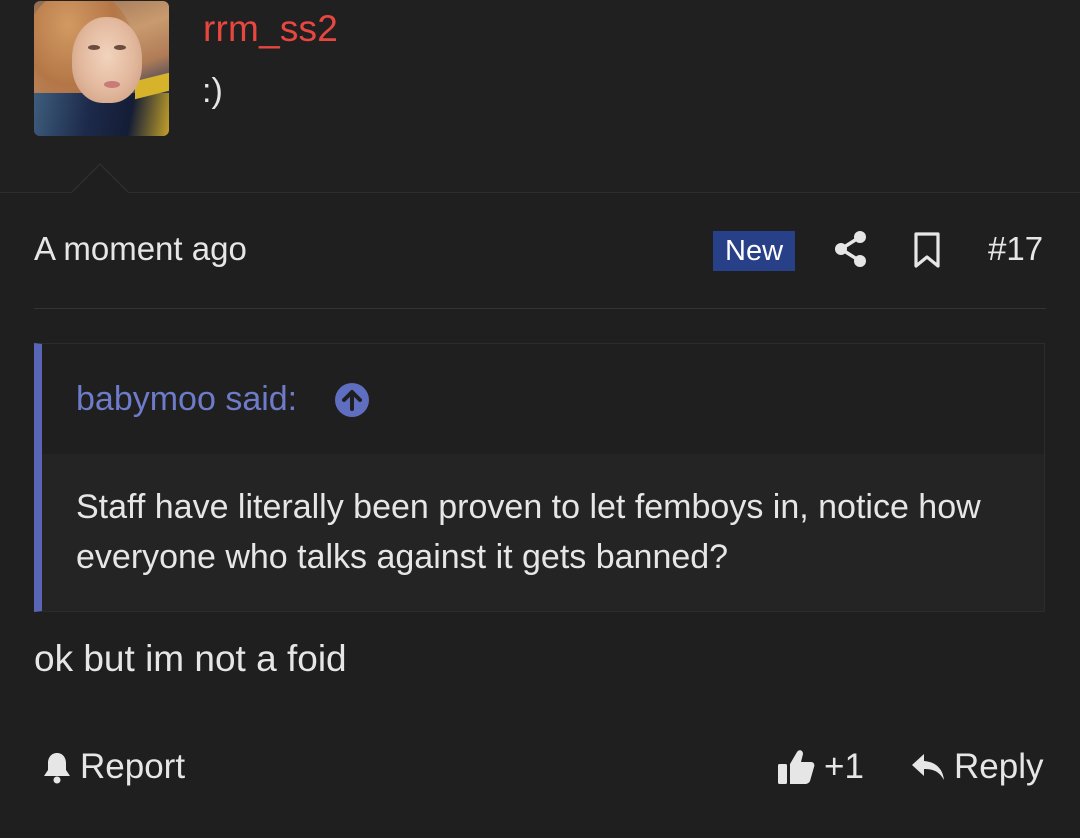 The image size is (1080, 838). What do you see at coordinates (101, 68) in the screenshot?
I see `avatar` at bounding box center [101, 68].